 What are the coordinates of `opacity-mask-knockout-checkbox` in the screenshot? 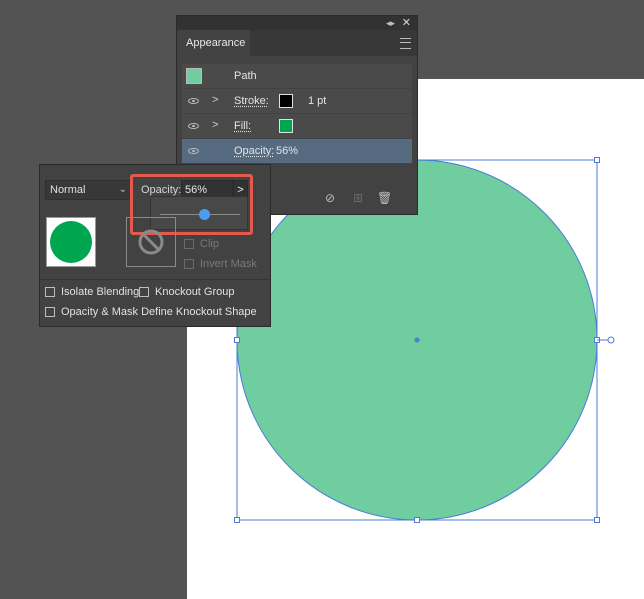 It's located at (50, 312).